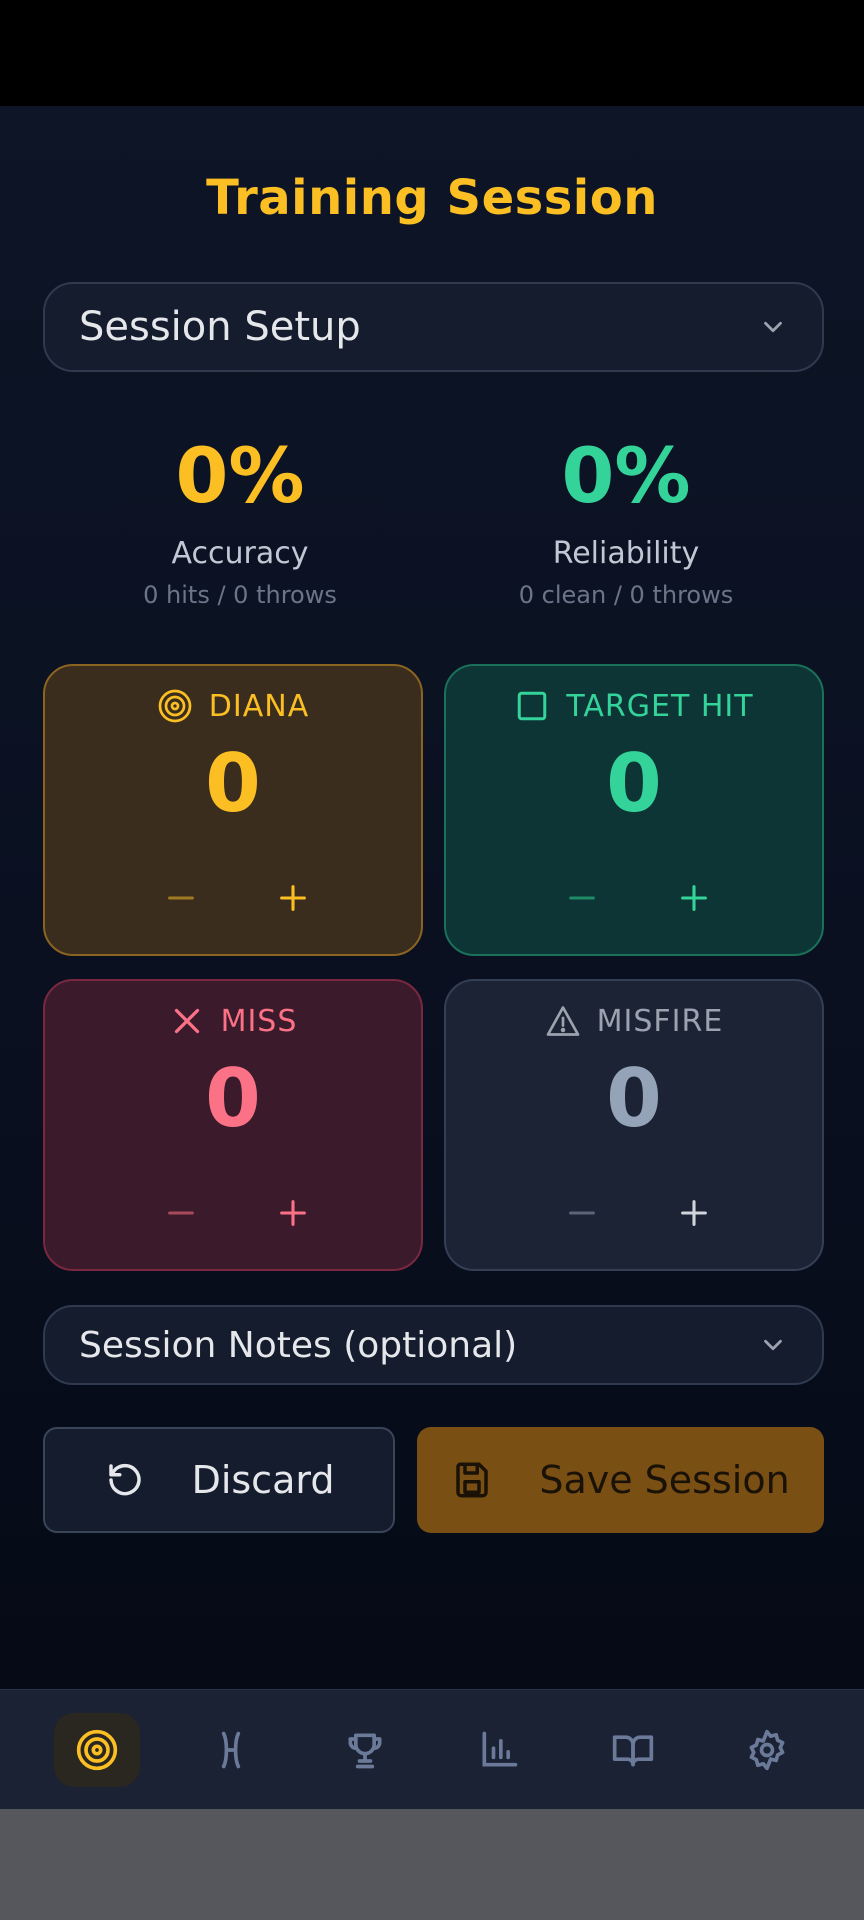 Image resolution: width=864 pixels, height=1920 pixels. Describe the element at coordinates (186, 1021) in the screenshot. I see `x-icon` at that location.